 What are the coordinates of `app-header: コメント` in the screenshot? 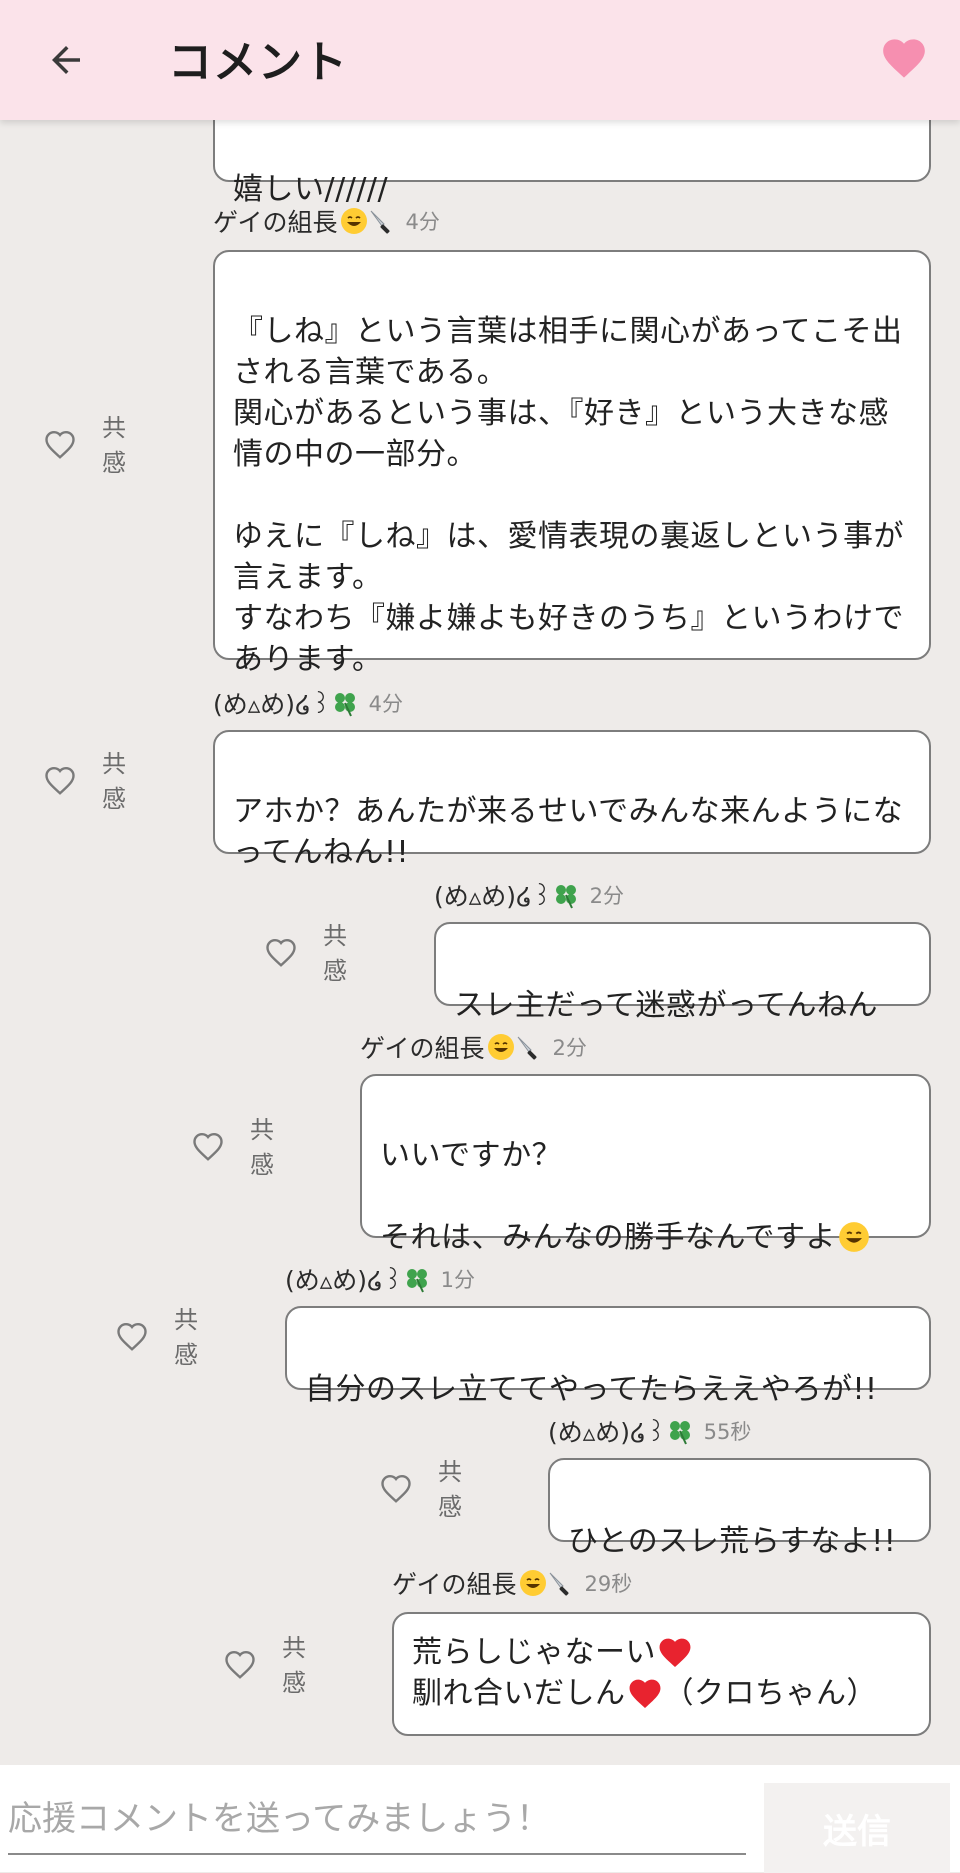 It's located at (480, 60).